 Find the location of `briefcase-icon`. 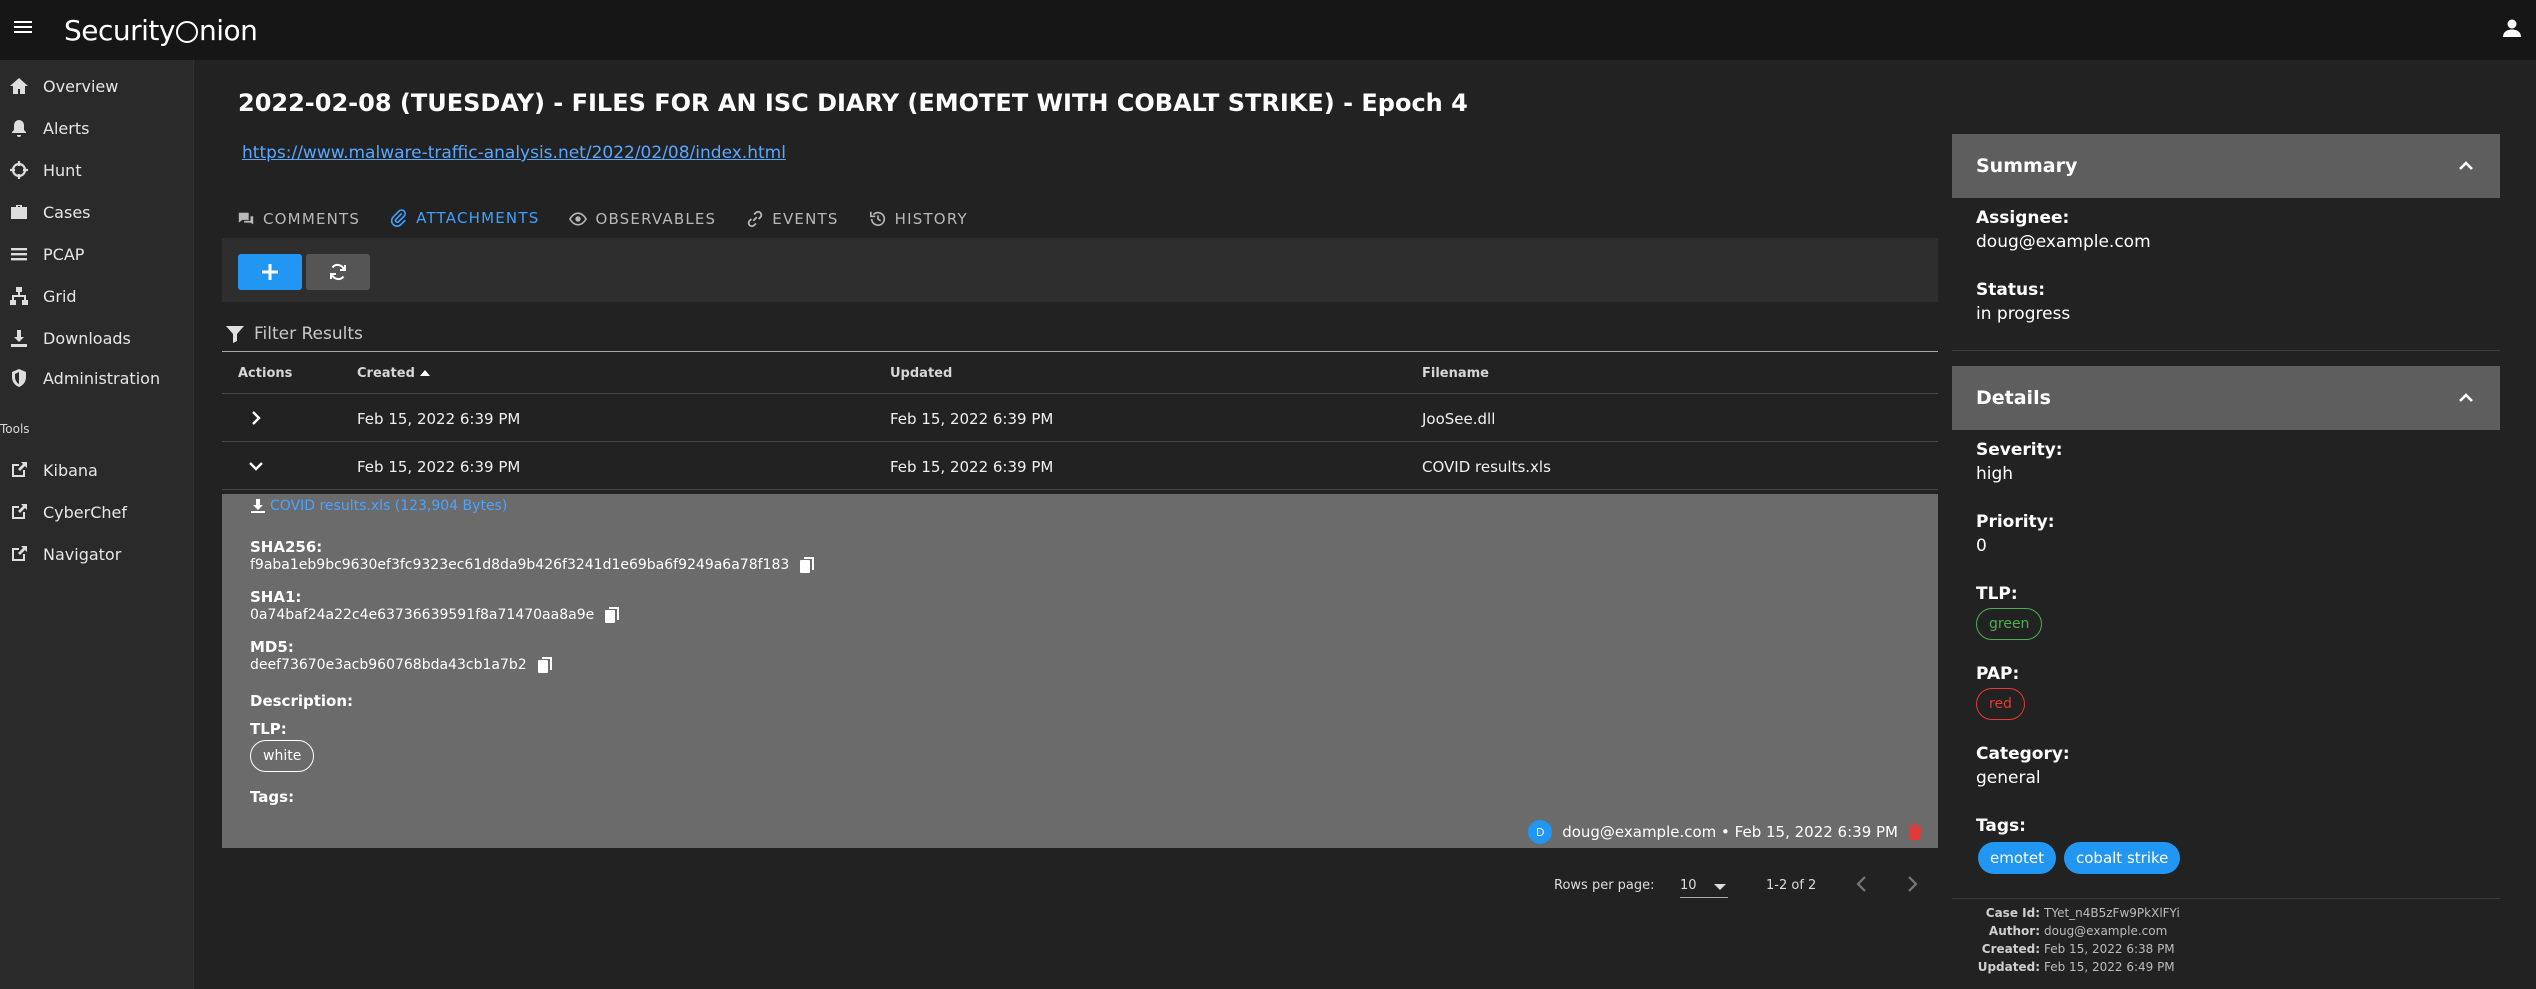

briefcase-icon is located at coordinates (19, 212).